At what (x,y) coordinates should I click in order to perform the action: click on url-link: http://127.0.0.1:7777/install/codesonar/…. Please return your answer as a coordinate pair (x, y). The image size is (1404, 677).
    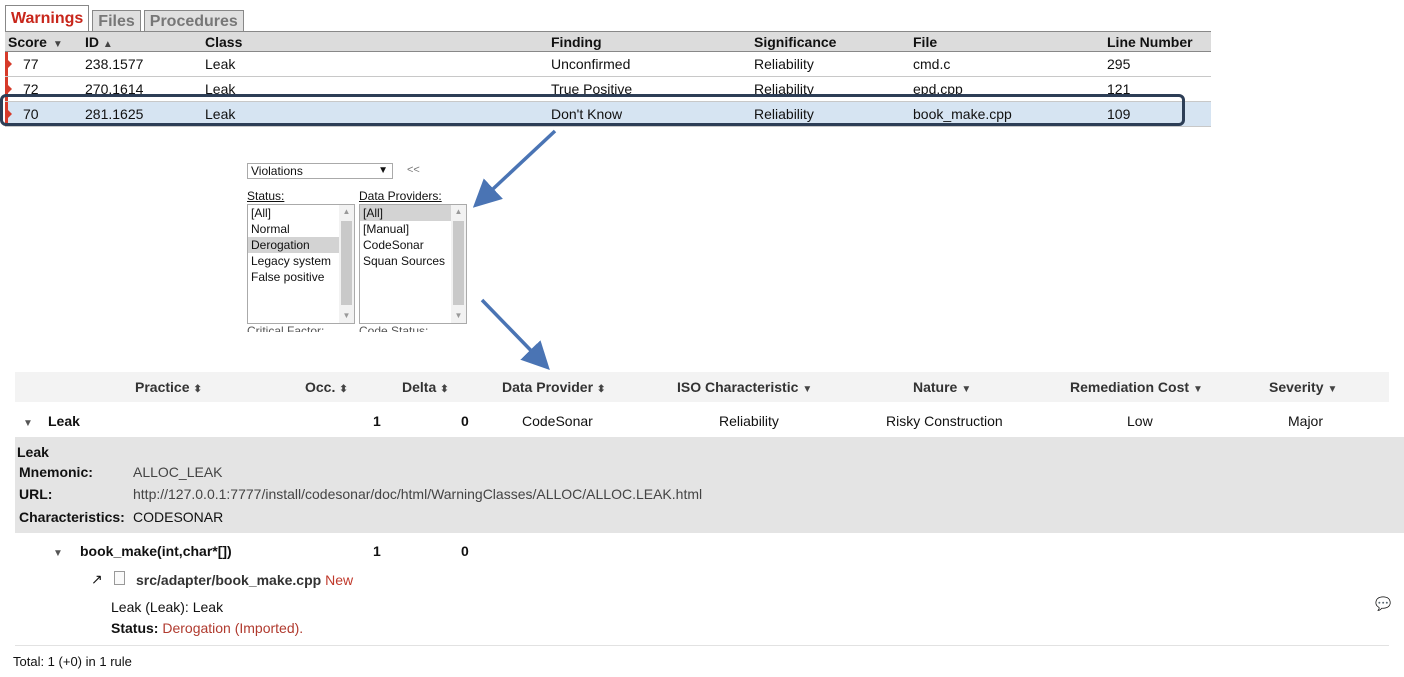
    Looking at the image, I should click on (417, 494).